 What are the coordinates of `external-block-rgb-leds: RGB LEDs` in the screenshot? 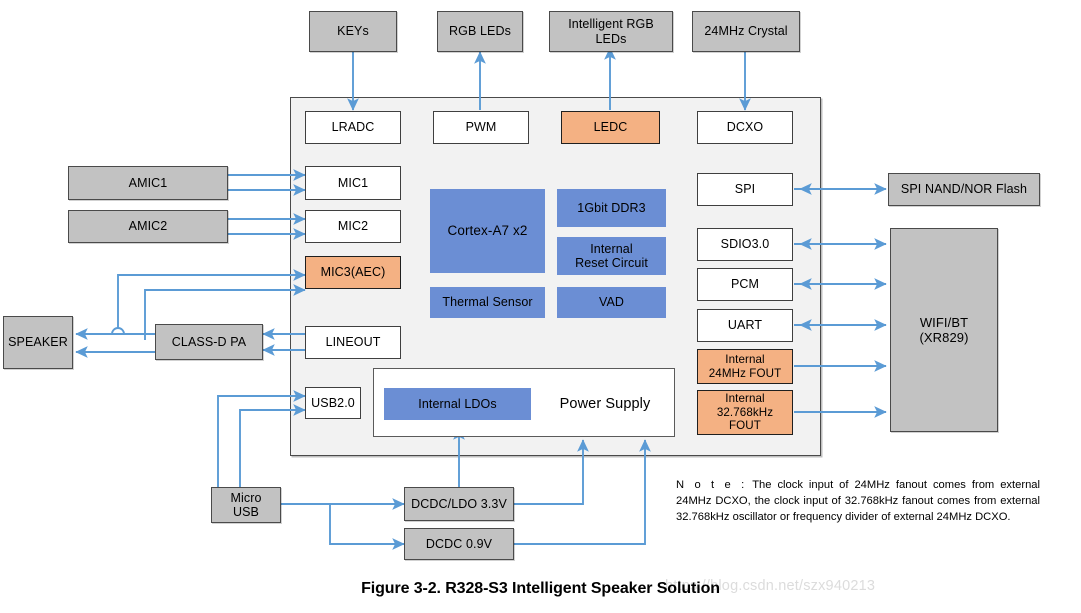 It's located at (480, 31).